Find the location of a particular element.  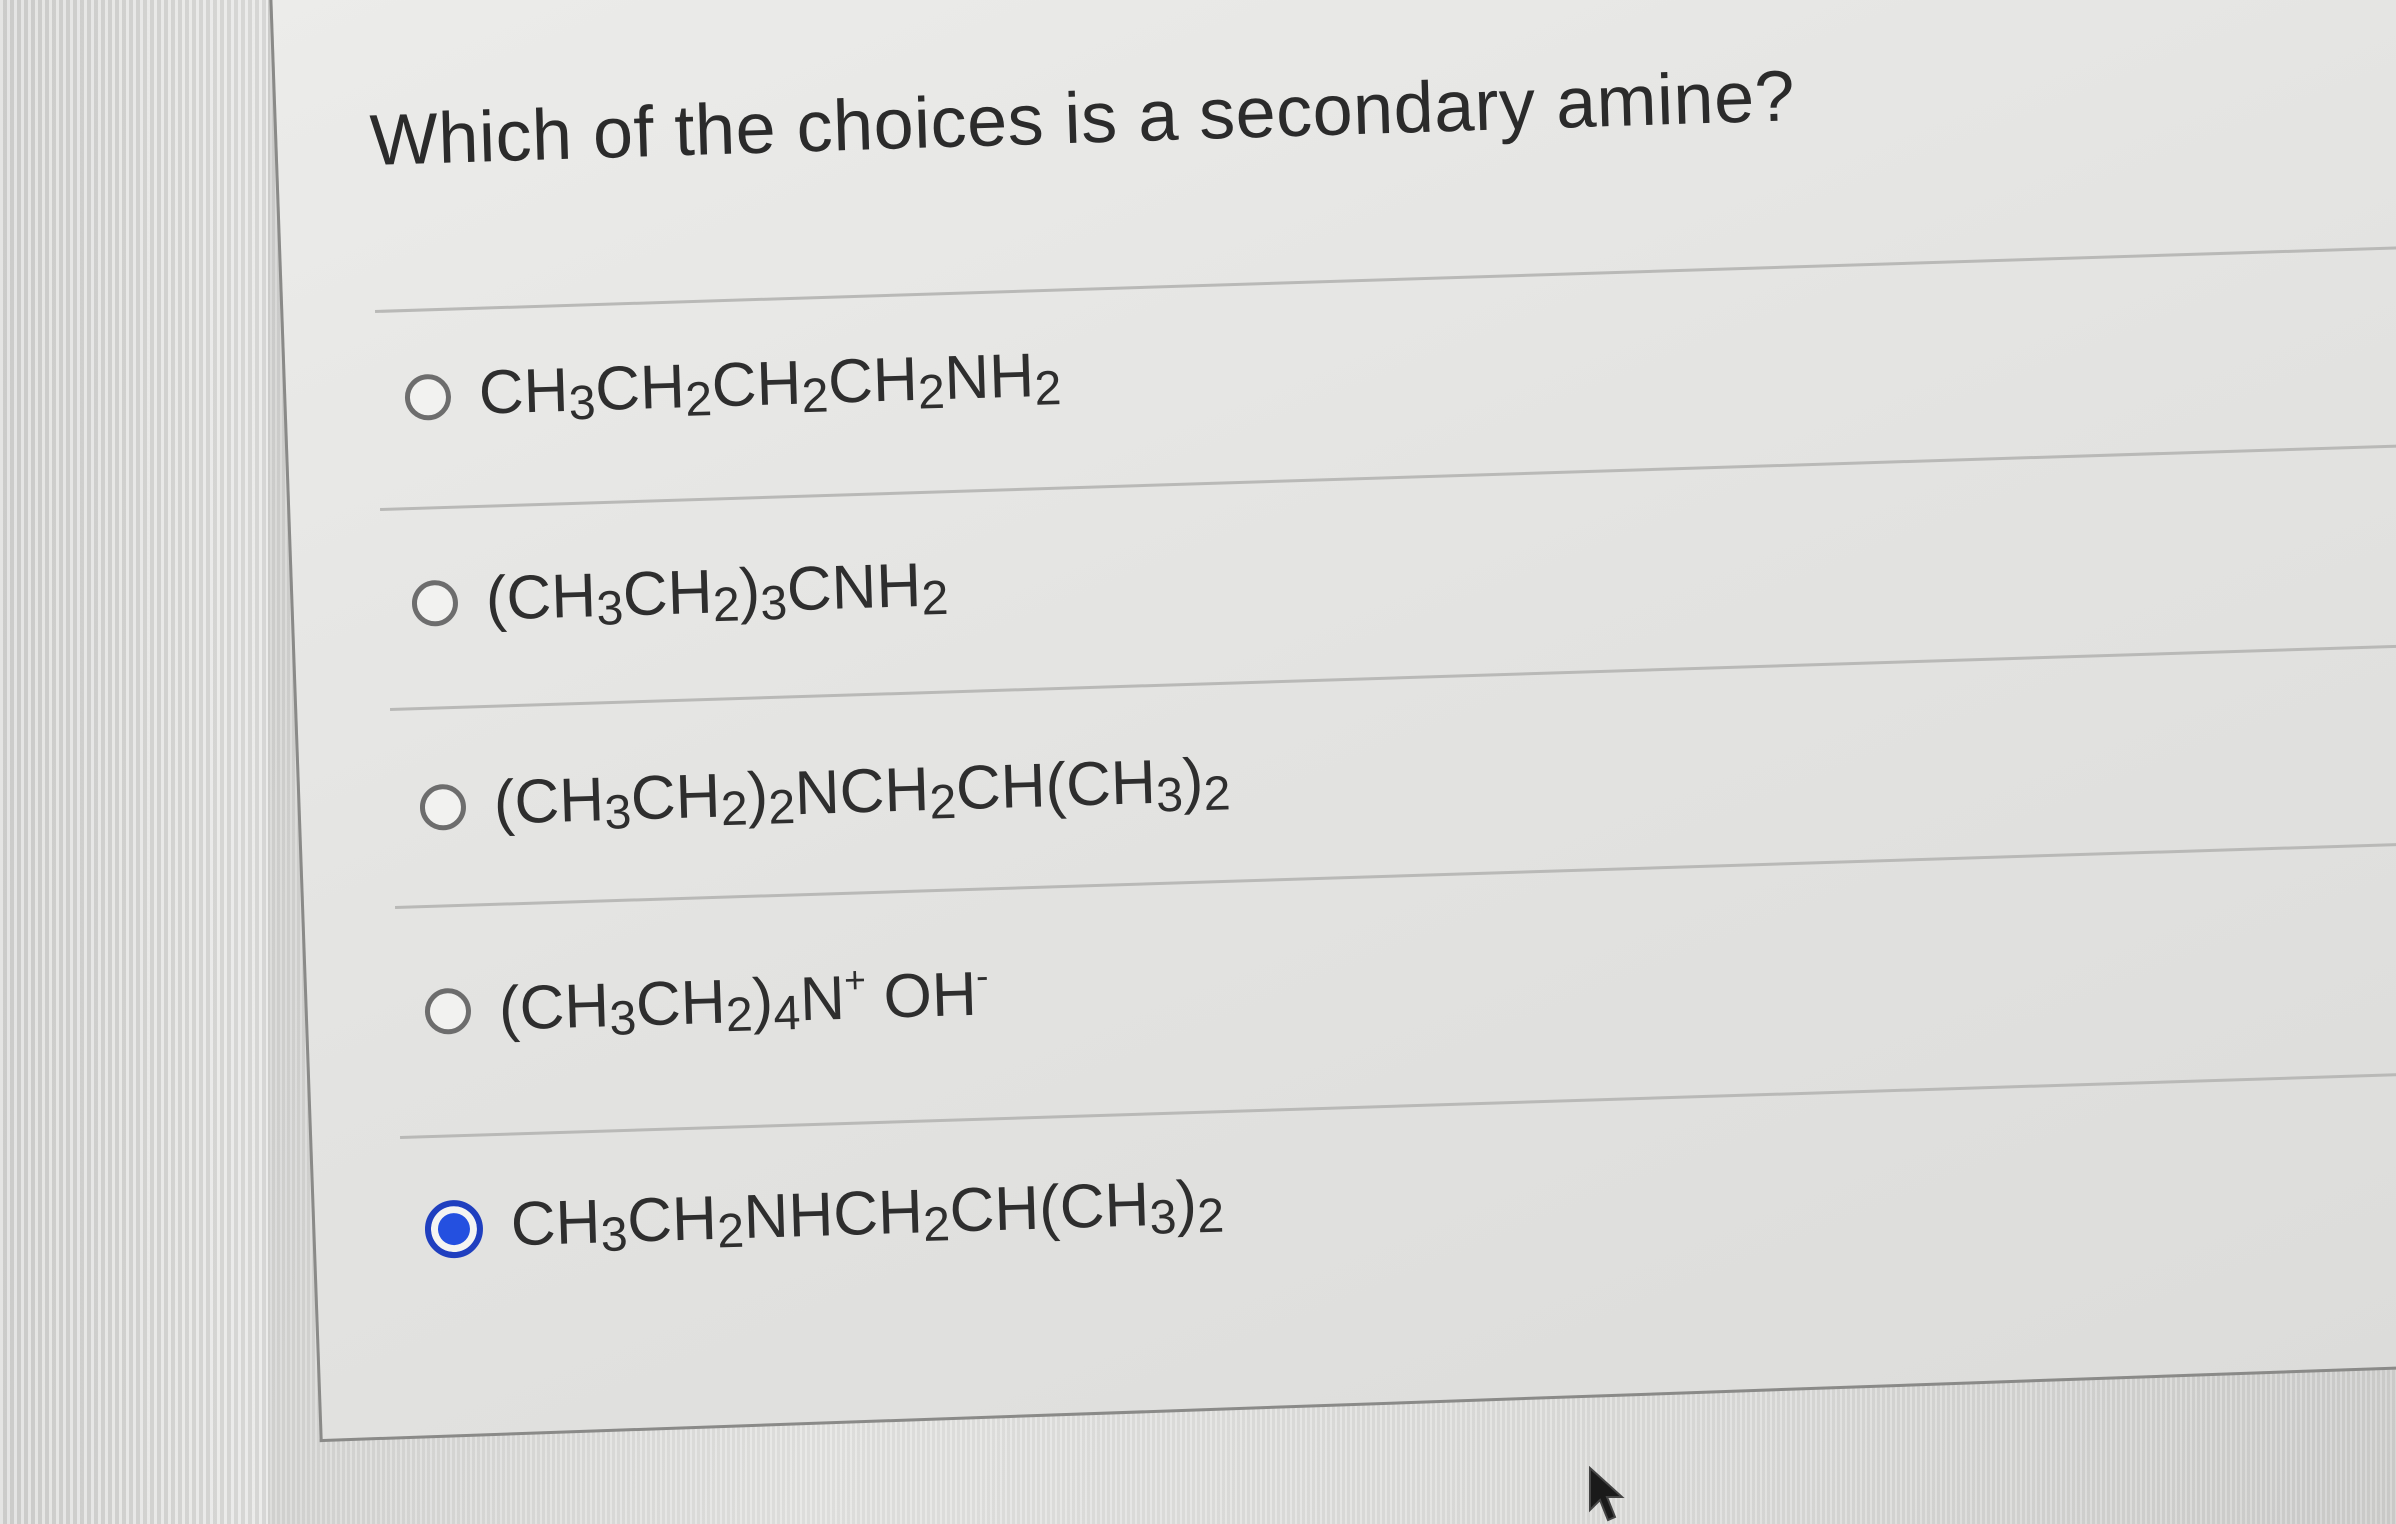

choice-formula: (CH3CH2)4N+ OH- is located at coordinates (744, 1002).